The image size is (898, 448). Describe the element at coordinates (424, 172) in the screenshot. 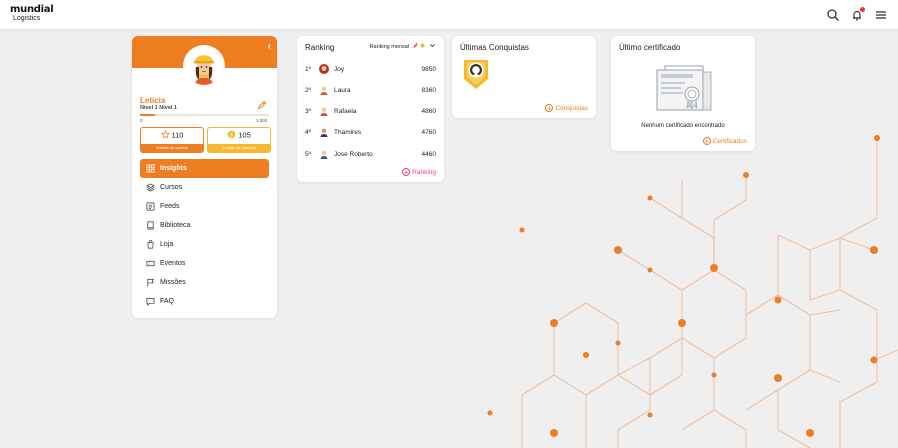

I see `ranking-link-label: Ranking` at that location.